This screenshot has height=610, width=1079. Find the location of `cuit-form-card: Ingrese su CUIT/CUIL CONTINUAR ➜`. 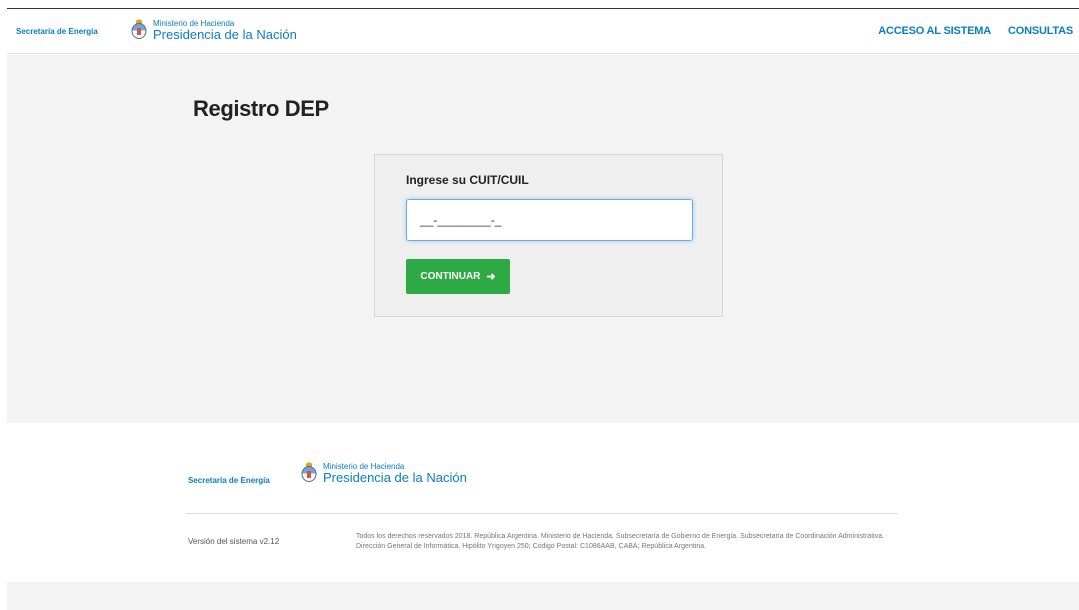

cuit-form-card: Ingrese su CUIT/CUIL CONTINUAR ➜ is located at coordinates (548, 235).